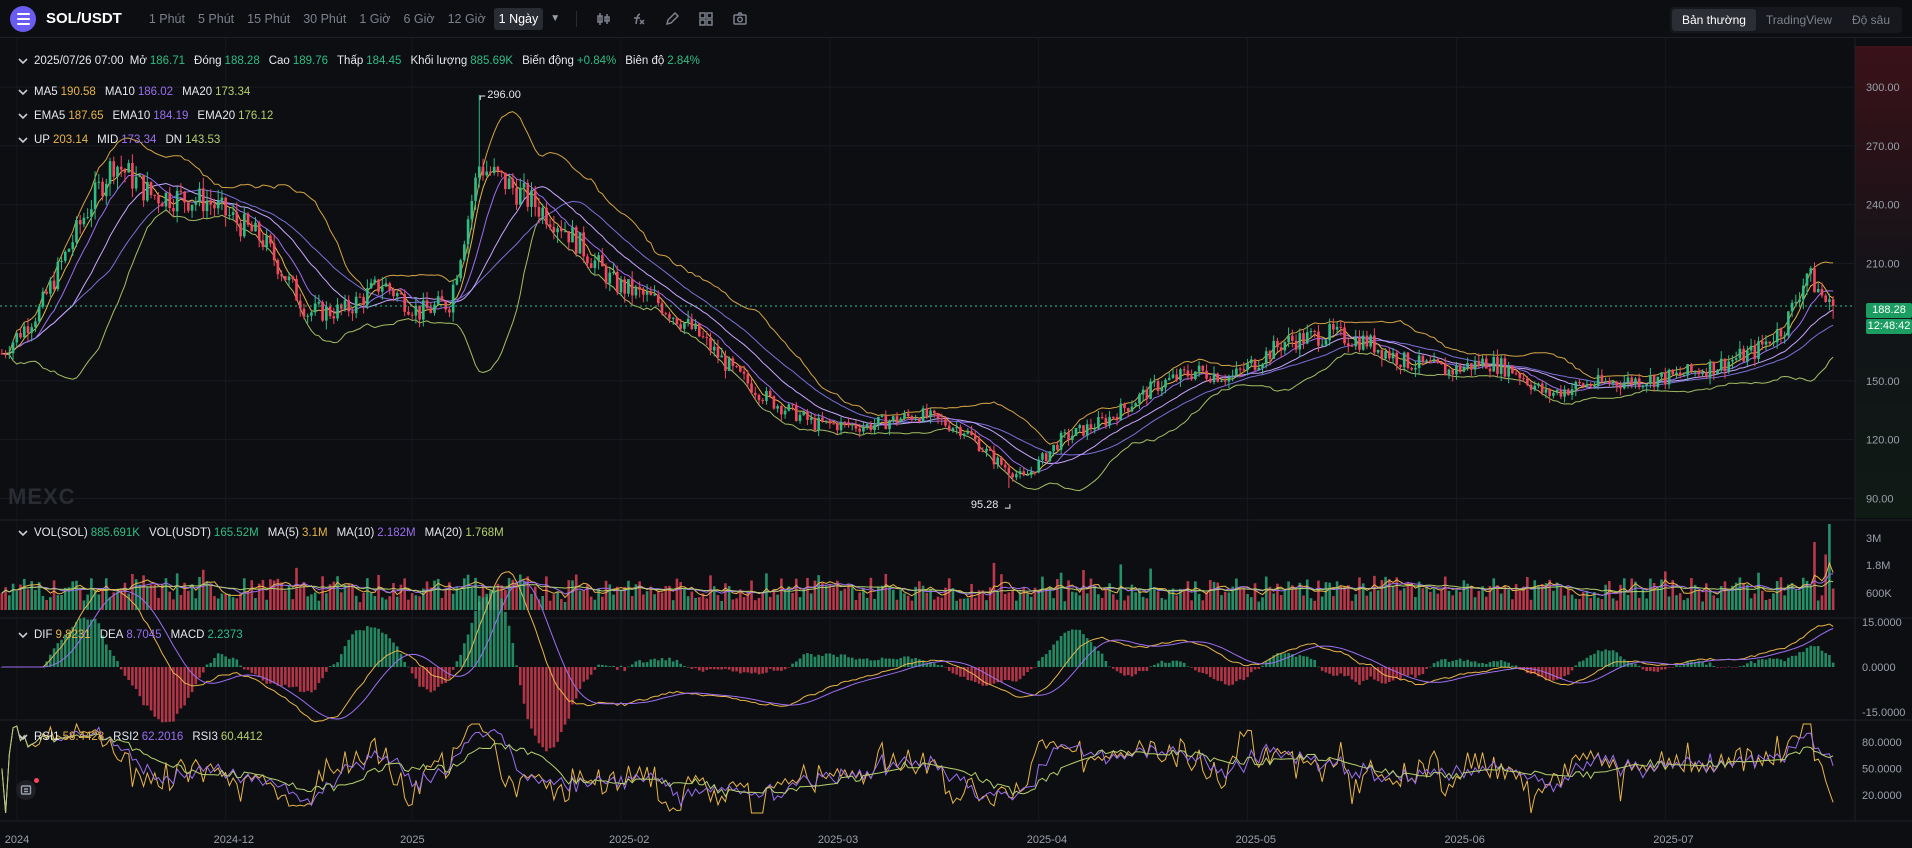 This screenshot has width=1912, height=848. Describe the element at coordinates (418, 19) in the screenshot. I see `timeframe-6h: 6 Giờ` at that location.